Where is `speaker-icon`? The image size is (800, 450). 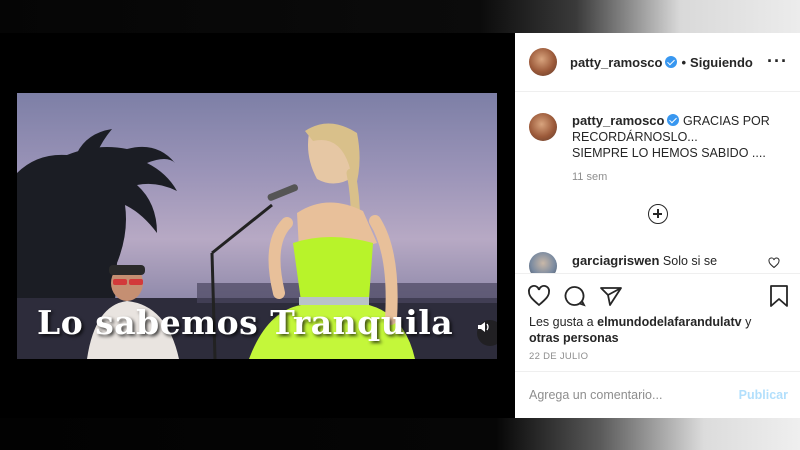
speaker-icon is located at coordinates (483, 327).